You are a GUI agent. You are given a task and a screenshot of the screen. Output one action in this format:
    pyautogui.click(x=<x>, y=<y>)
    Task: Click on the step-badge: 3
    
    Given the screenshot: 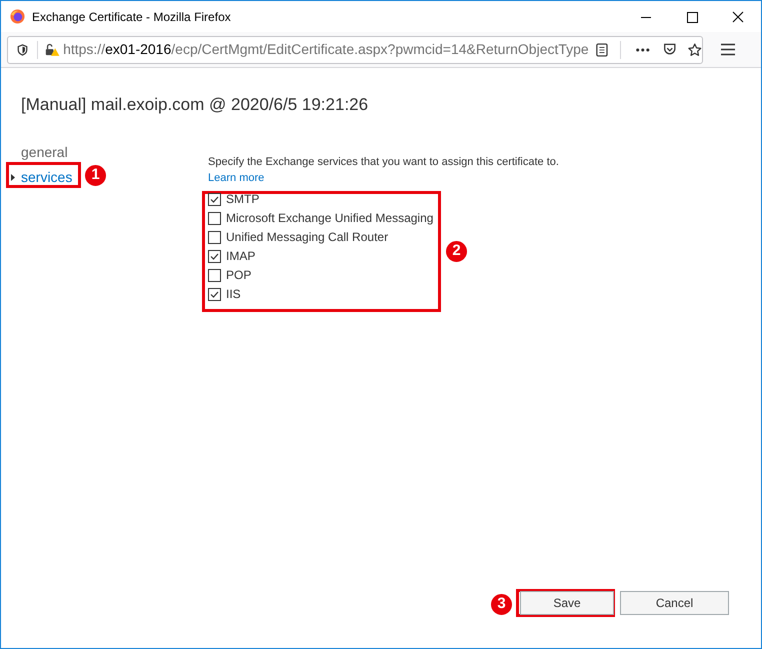 What is the action you would take?
    pyautogui.click(x=501, y=604)
    